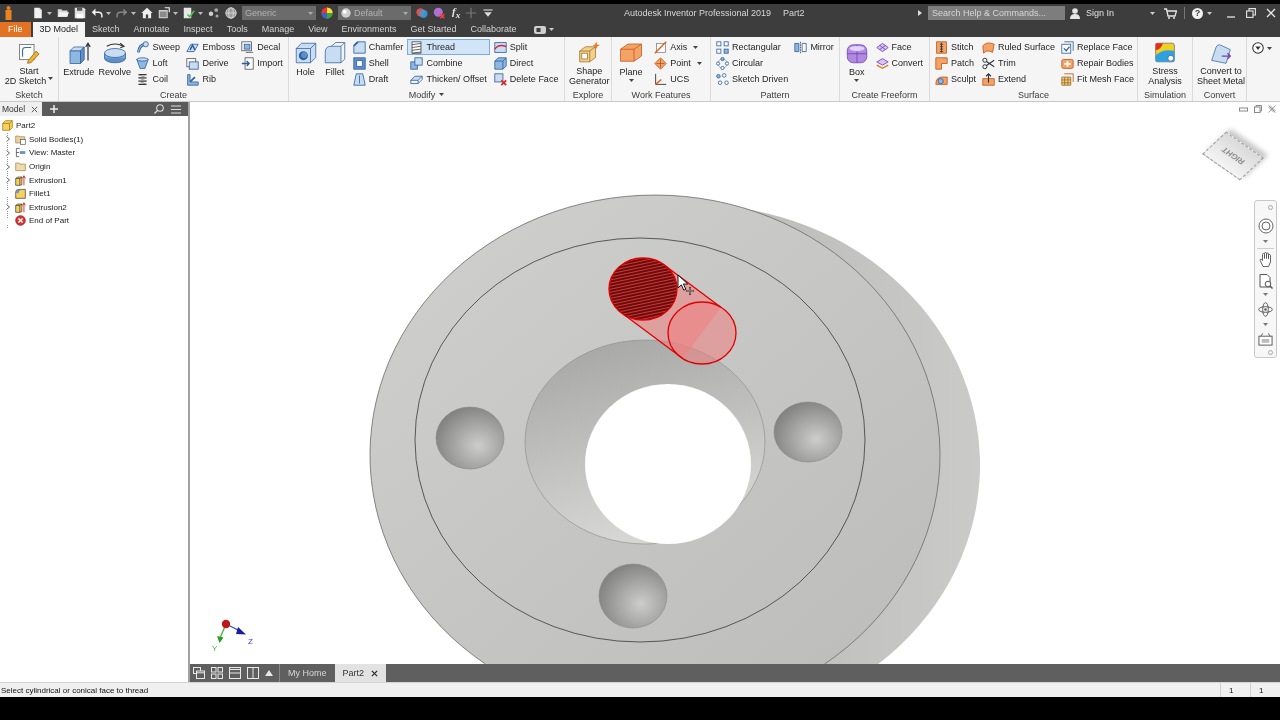 Image resolution: width=1280 pixels, height=720 pixels. Describe the element at coordinates (42, 221) in the screenshot. I see `tree-item: End of Part` at that location.